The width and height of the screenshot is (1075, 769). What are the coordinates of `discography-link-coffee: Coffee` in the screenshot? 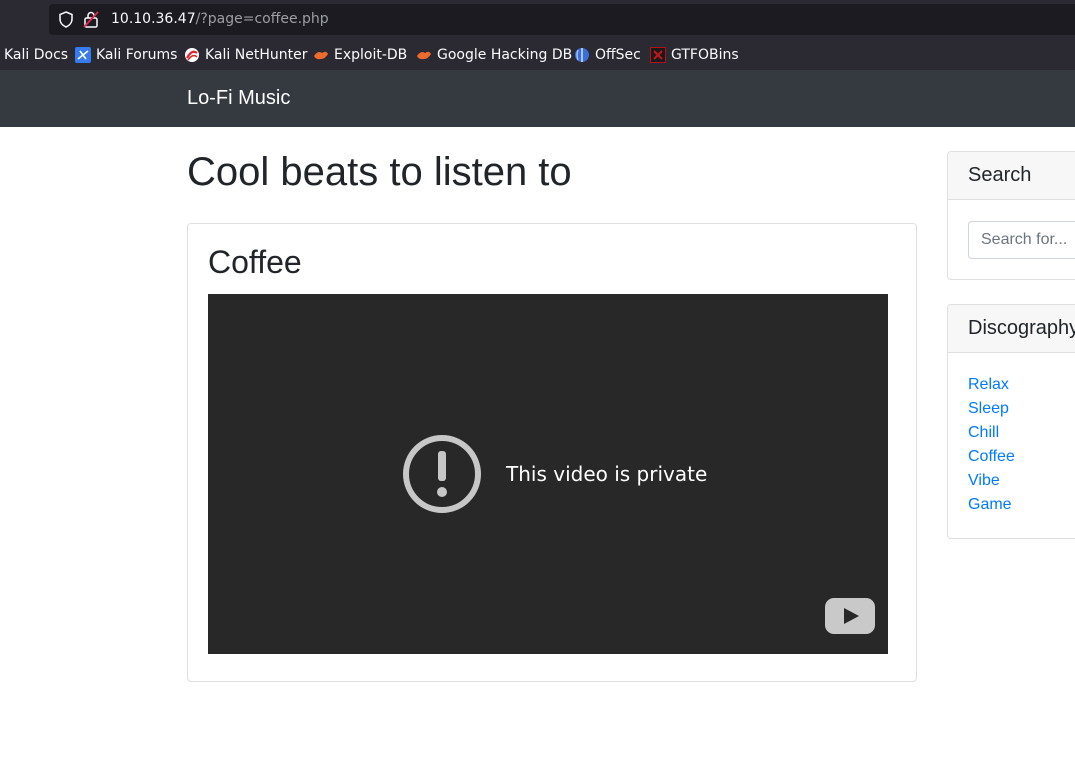 It's located at (991, 456).